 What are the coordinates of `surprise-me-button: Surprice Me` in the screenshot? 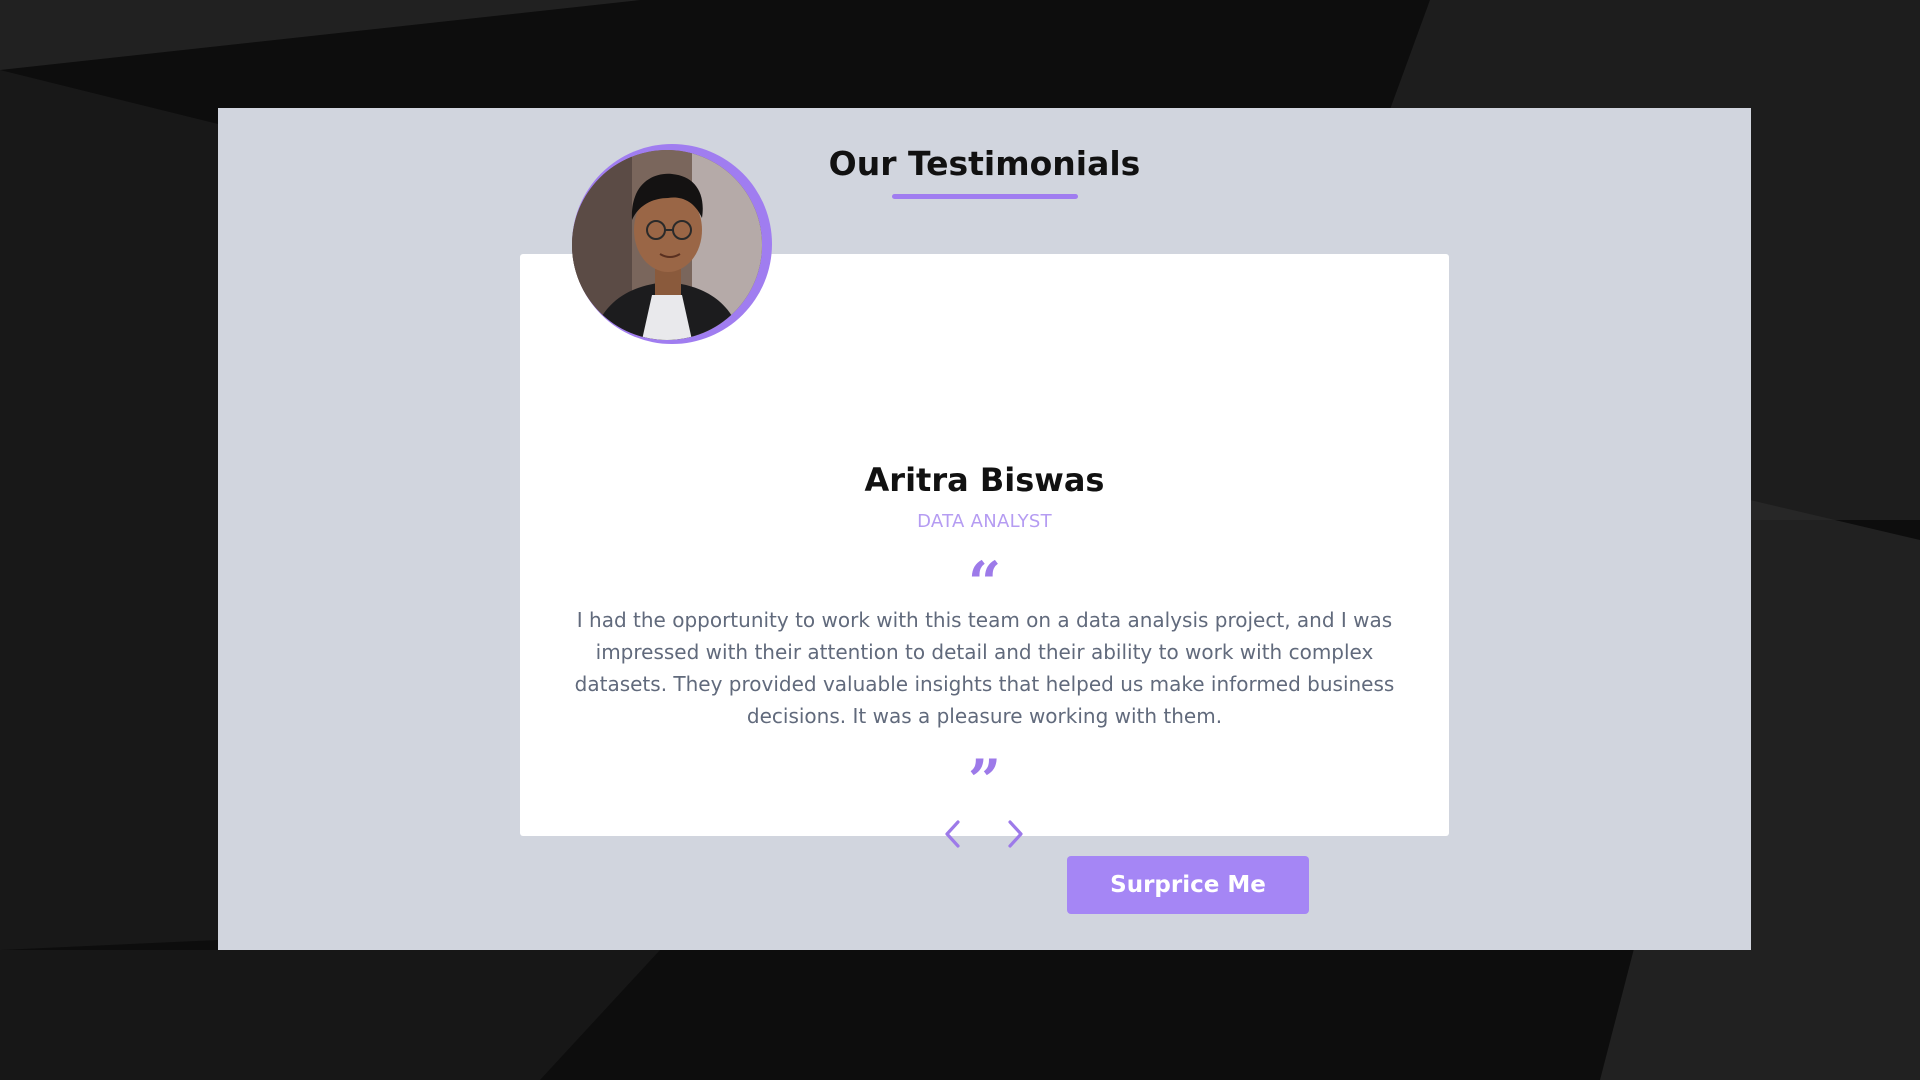 It's located at (1188, 885).